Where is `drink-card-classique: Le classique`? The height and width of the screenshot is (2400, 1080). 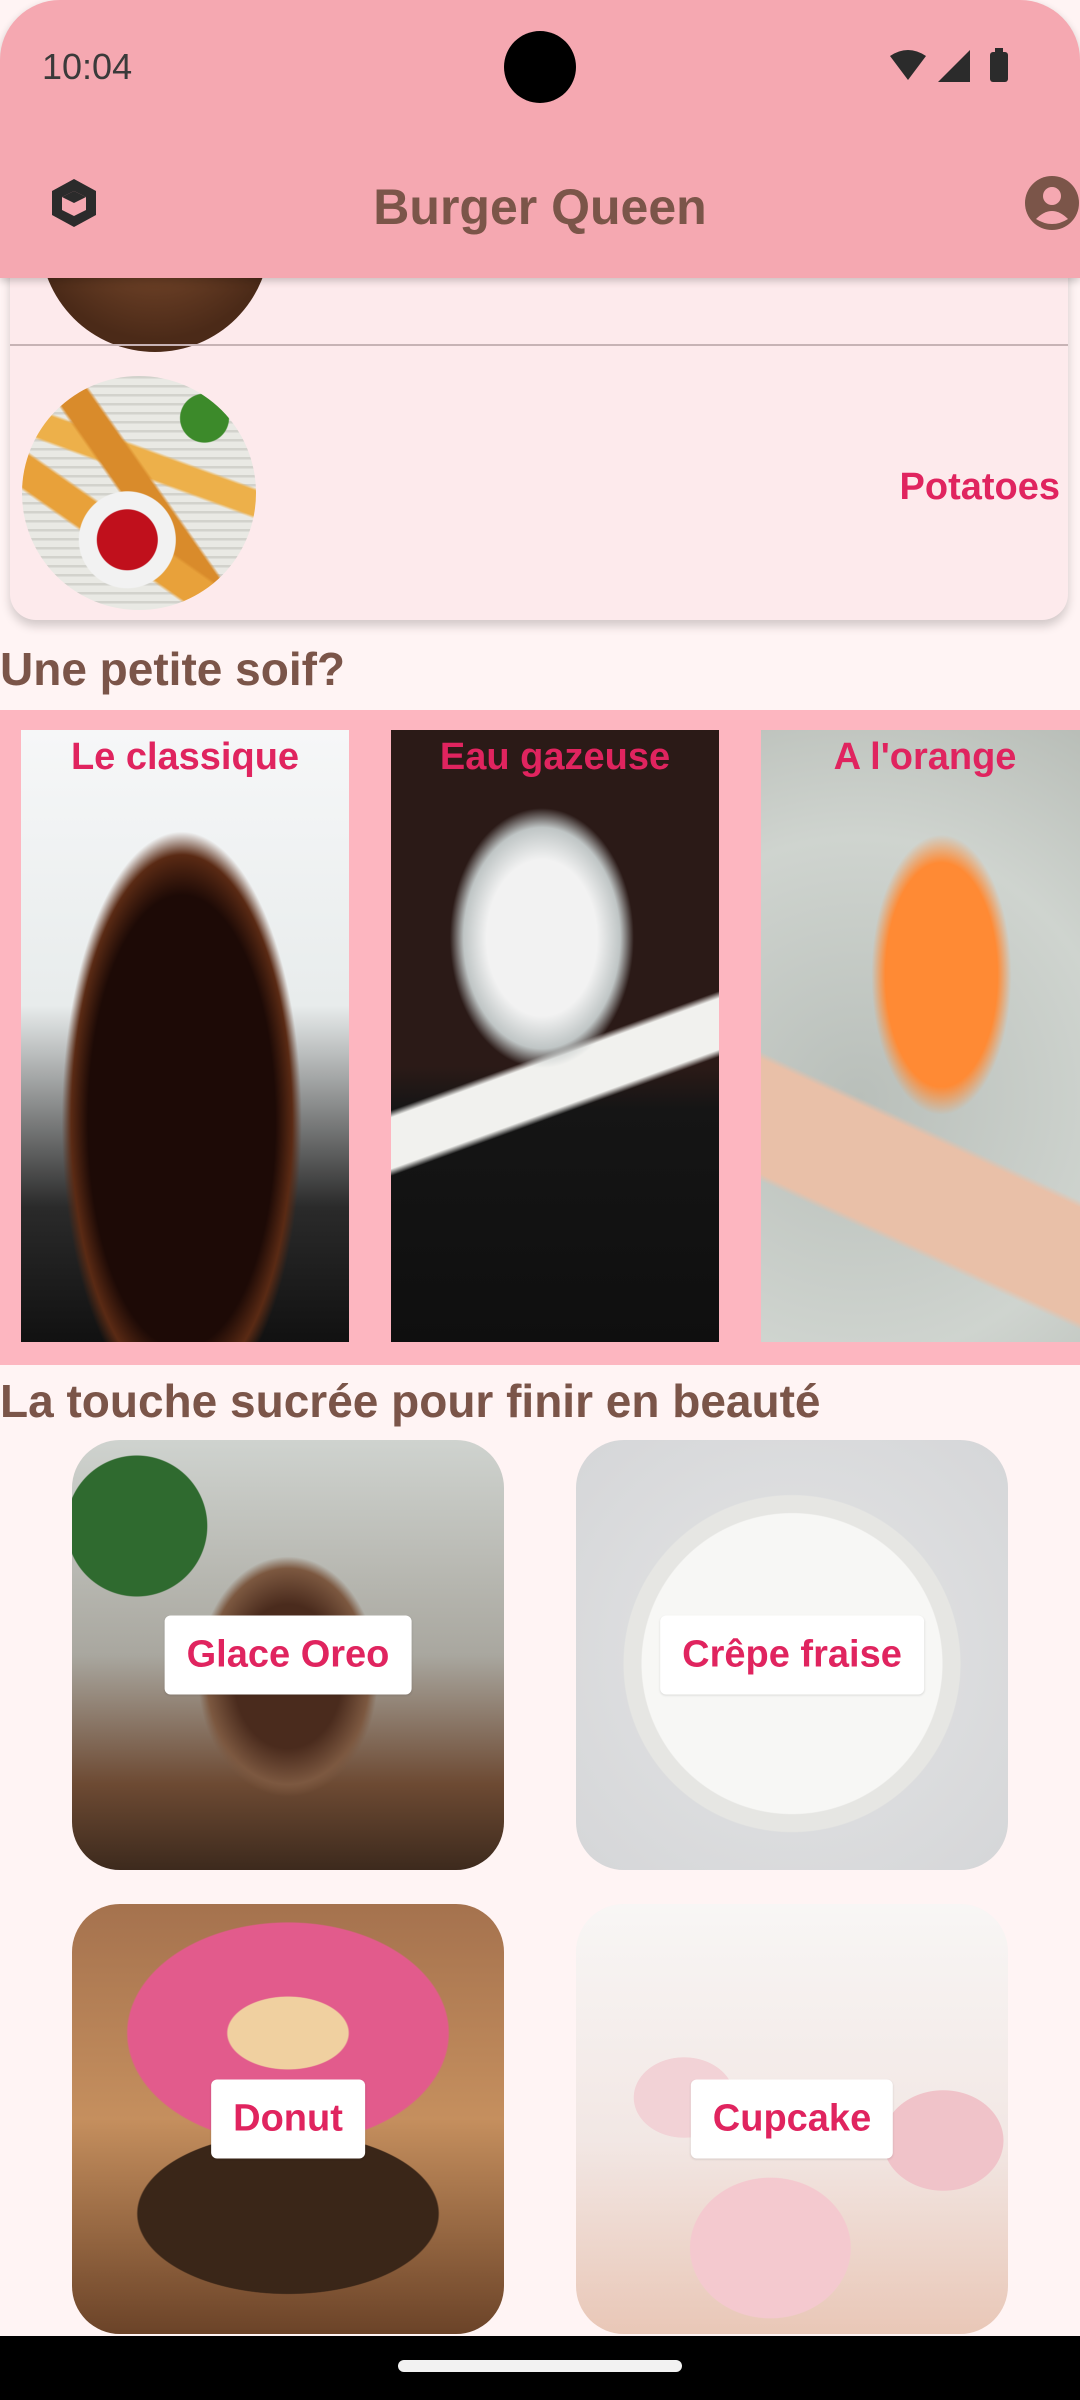 drink-card-classique: Le classique is located at coordinates (185, 1036).